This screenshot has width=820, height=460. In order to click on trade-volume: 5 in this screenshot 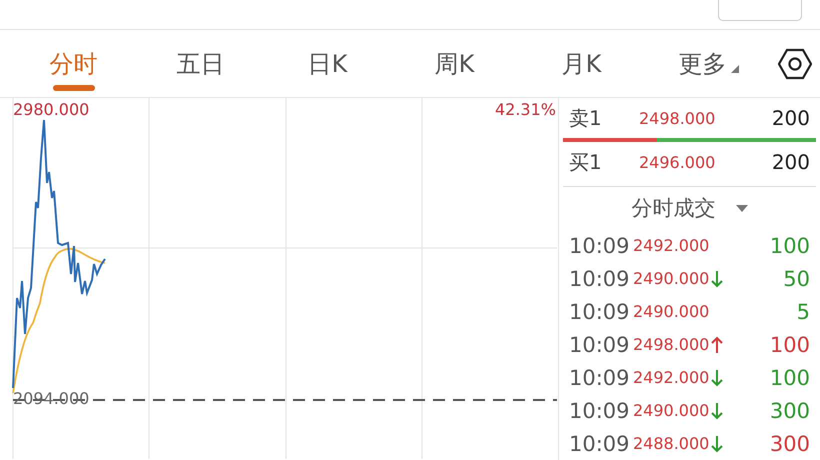, I will do `click(803, 312)`.